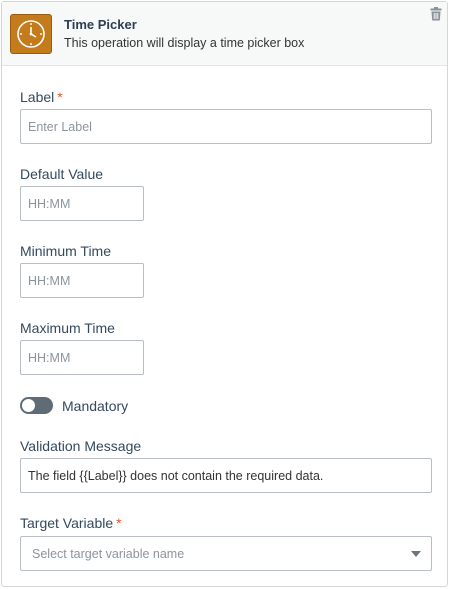 This screenshot has height=589, width=450. I want to click on target-variable-placeholder: Select target variable name, so click(108, 554).